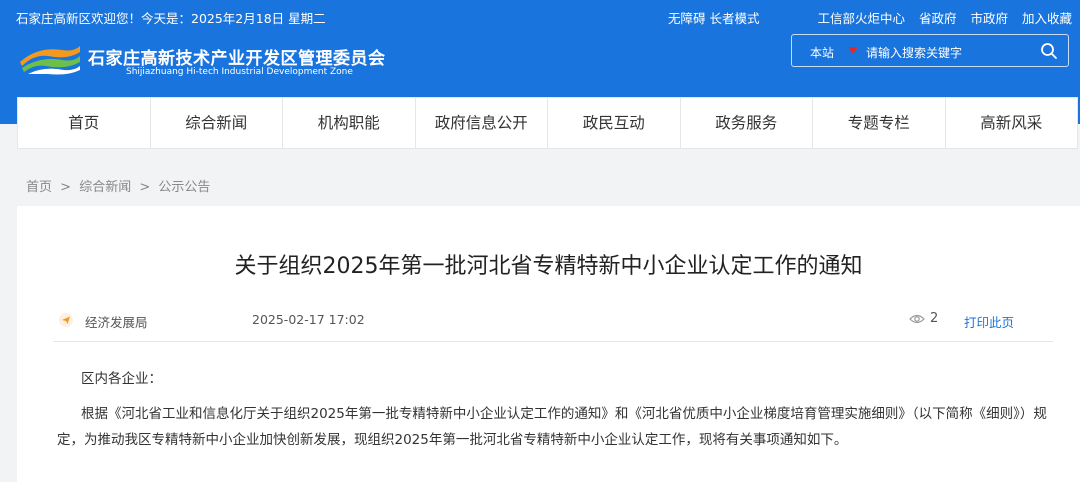 This screenshot has width=1080, height=482. What do you see at coordinates (853, 50) in the screenshot?
I see `dropdown-caret-icon` at bounding box center [853, 50].